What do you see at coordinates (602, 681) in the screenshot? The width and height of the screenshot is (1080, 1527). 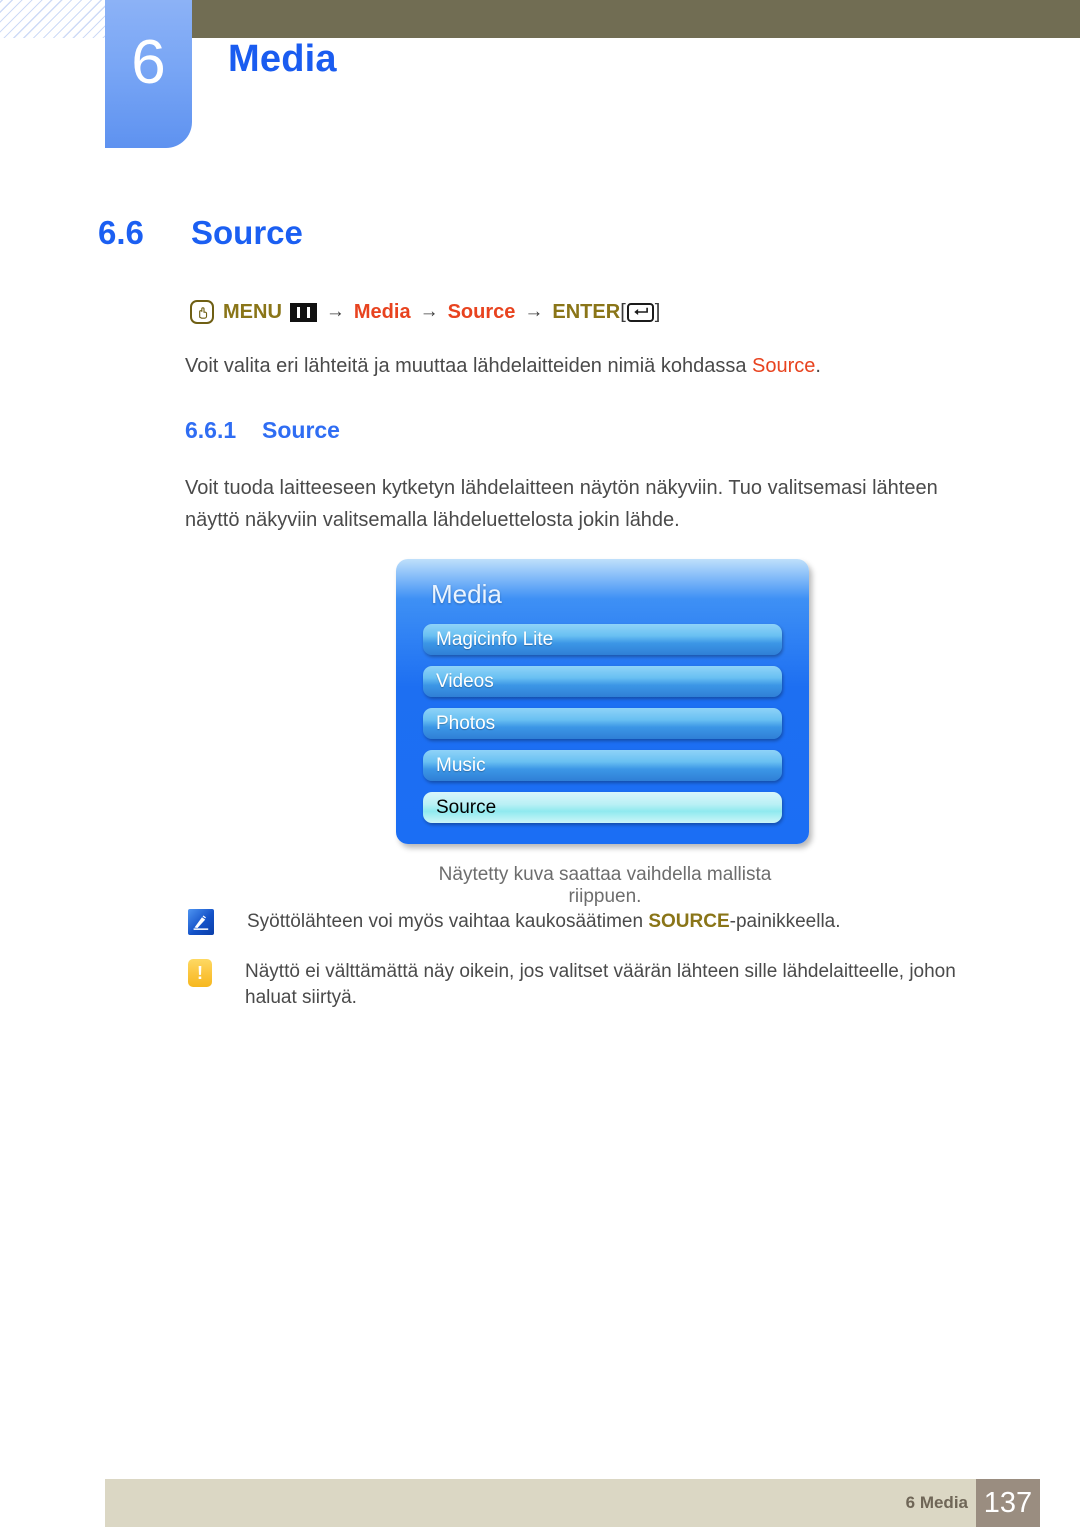 I see `osd-item-videos: Videos` at bounding box center [602, 681].